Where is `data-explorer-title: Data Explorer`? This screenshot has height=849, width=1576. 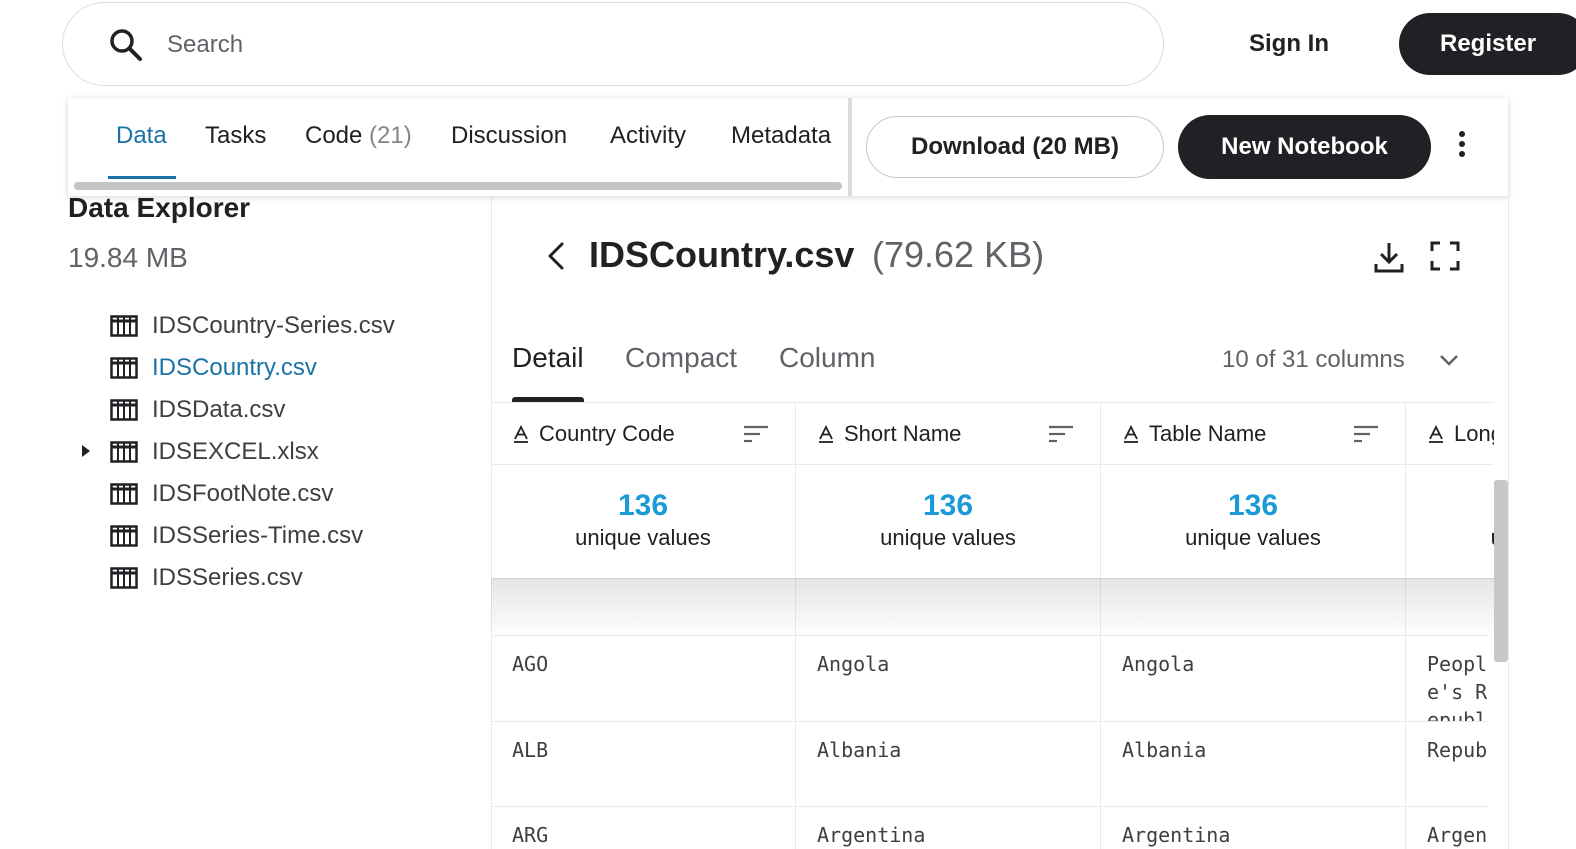
data-explorer-title: Data Explorer is located at coordinates (159, 207).